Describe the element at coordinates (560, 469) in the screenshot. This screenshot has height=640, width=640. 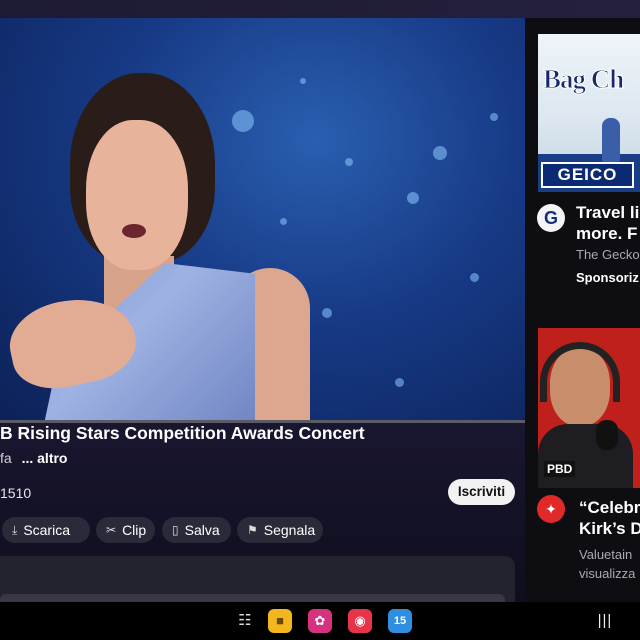
I see `podcast-badge: PBD` at that location.